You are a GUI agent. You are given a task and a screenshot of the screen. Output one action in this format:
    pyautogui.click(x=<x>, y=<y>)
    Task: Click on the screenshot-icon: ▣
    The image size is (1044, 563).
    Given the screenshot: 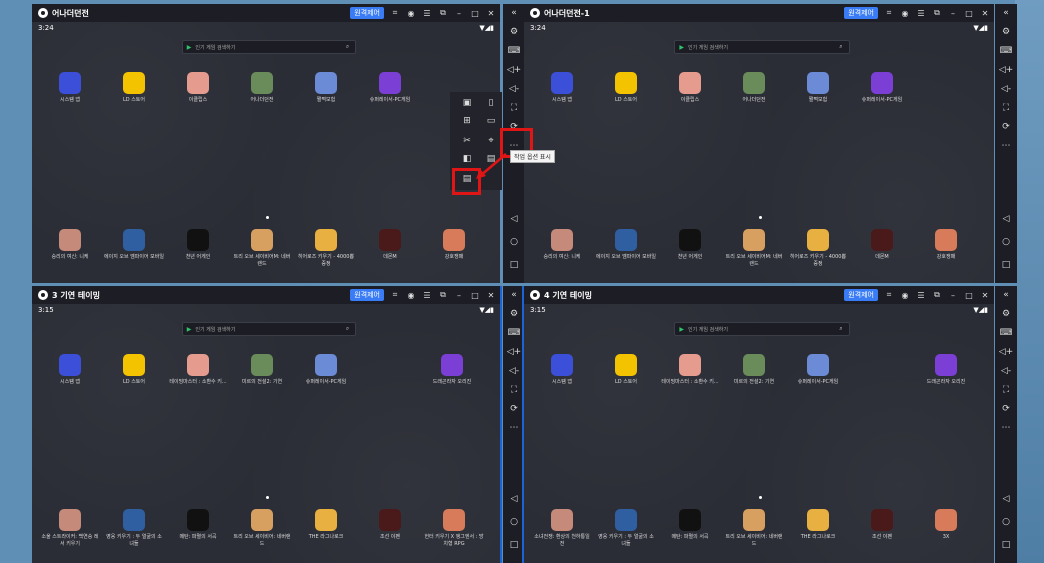 What is the action you would take?
    pyautogui.click(x=467, y=103)
    